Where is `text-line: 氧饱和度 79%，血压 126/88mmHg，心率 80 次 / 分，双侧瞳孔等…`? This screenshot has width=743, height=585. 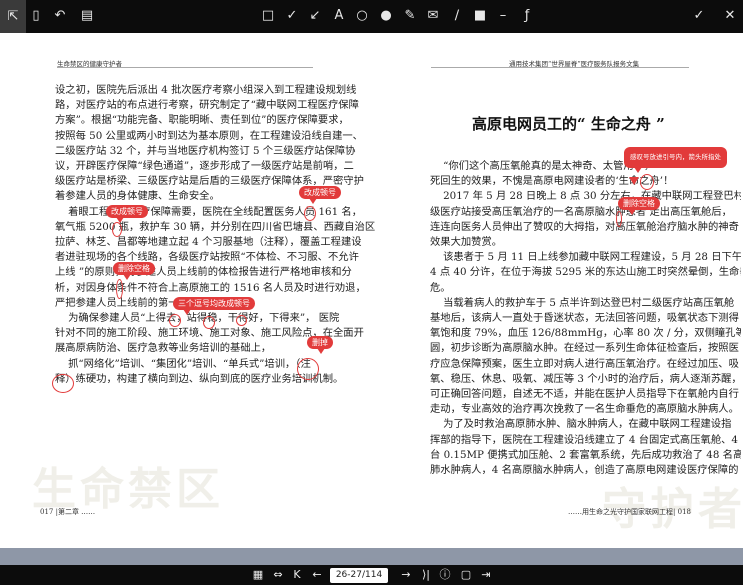 text-line: 氧饱和度 79%，血压 126/88mmHg，心率 80 次 / 分，双侧瞳孔等… is located at coordinates (585, 333).